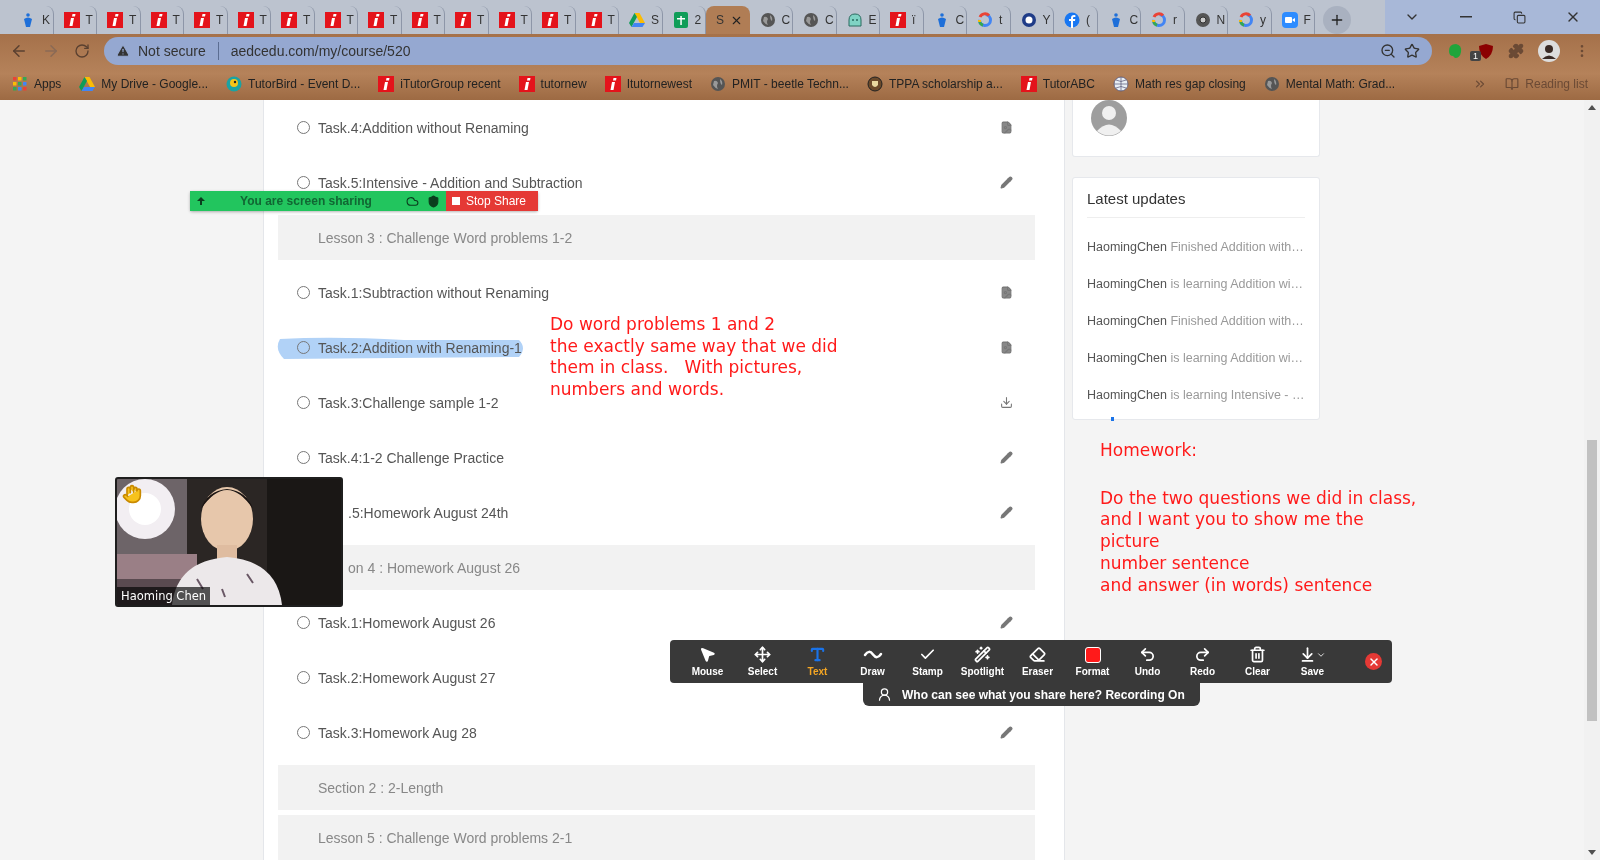 This screenshot has width=1600, height=860. I want to click on address-bar: Not secure aedcedu.com/my/course/520, so click(768, 51).